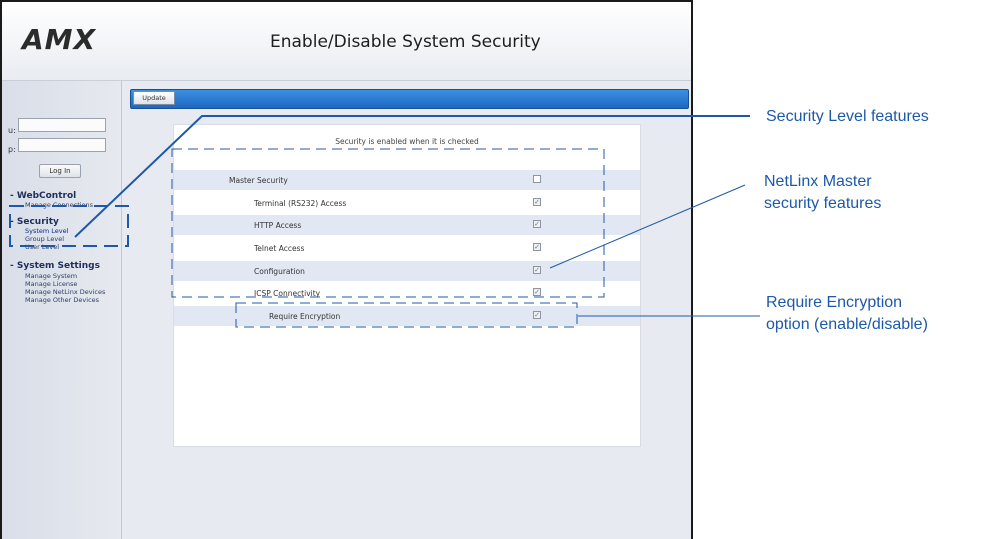 Image resolution: width=987 pixels, height=539 pixels. Describe the element at coordinates (407, 271) in the screenshot. I see `row-configuration: Configuration ✓` at that location.